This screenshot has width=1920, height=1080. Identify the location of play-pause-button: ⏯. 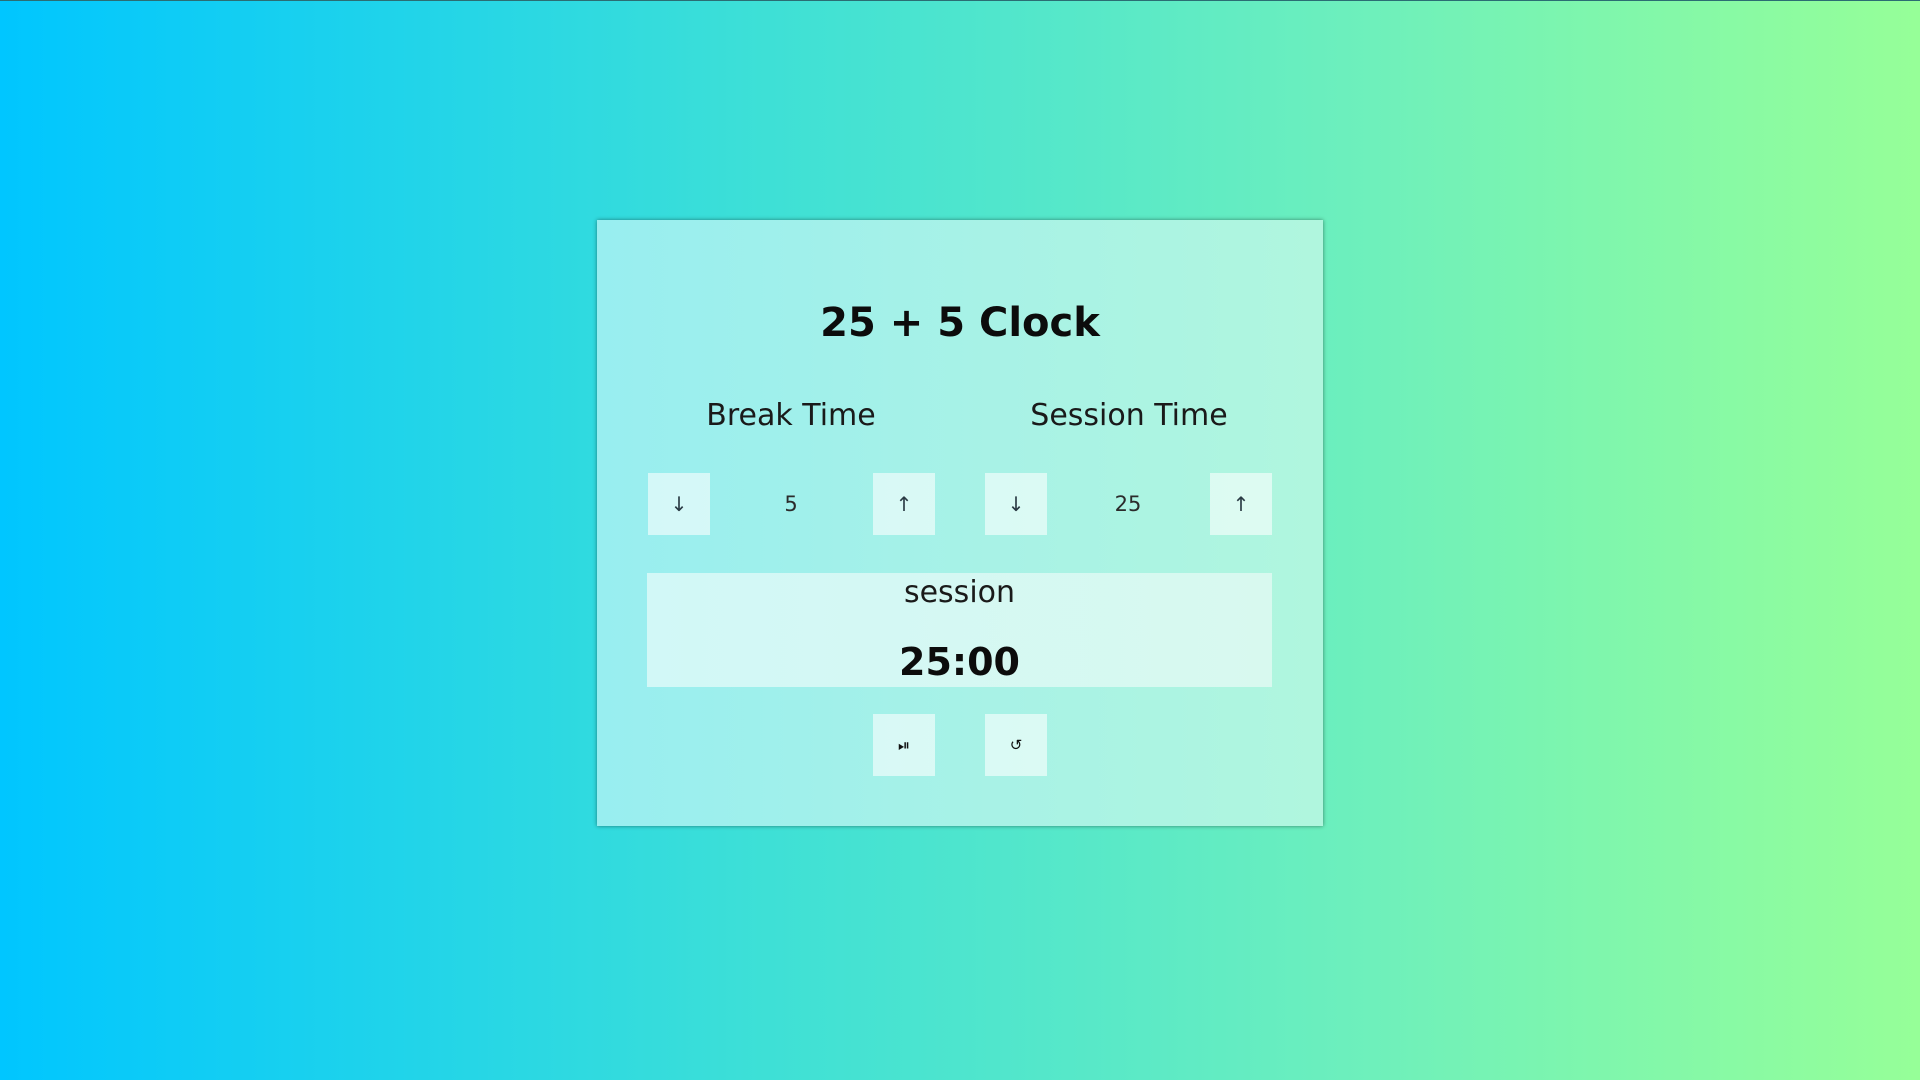
(904, 745).